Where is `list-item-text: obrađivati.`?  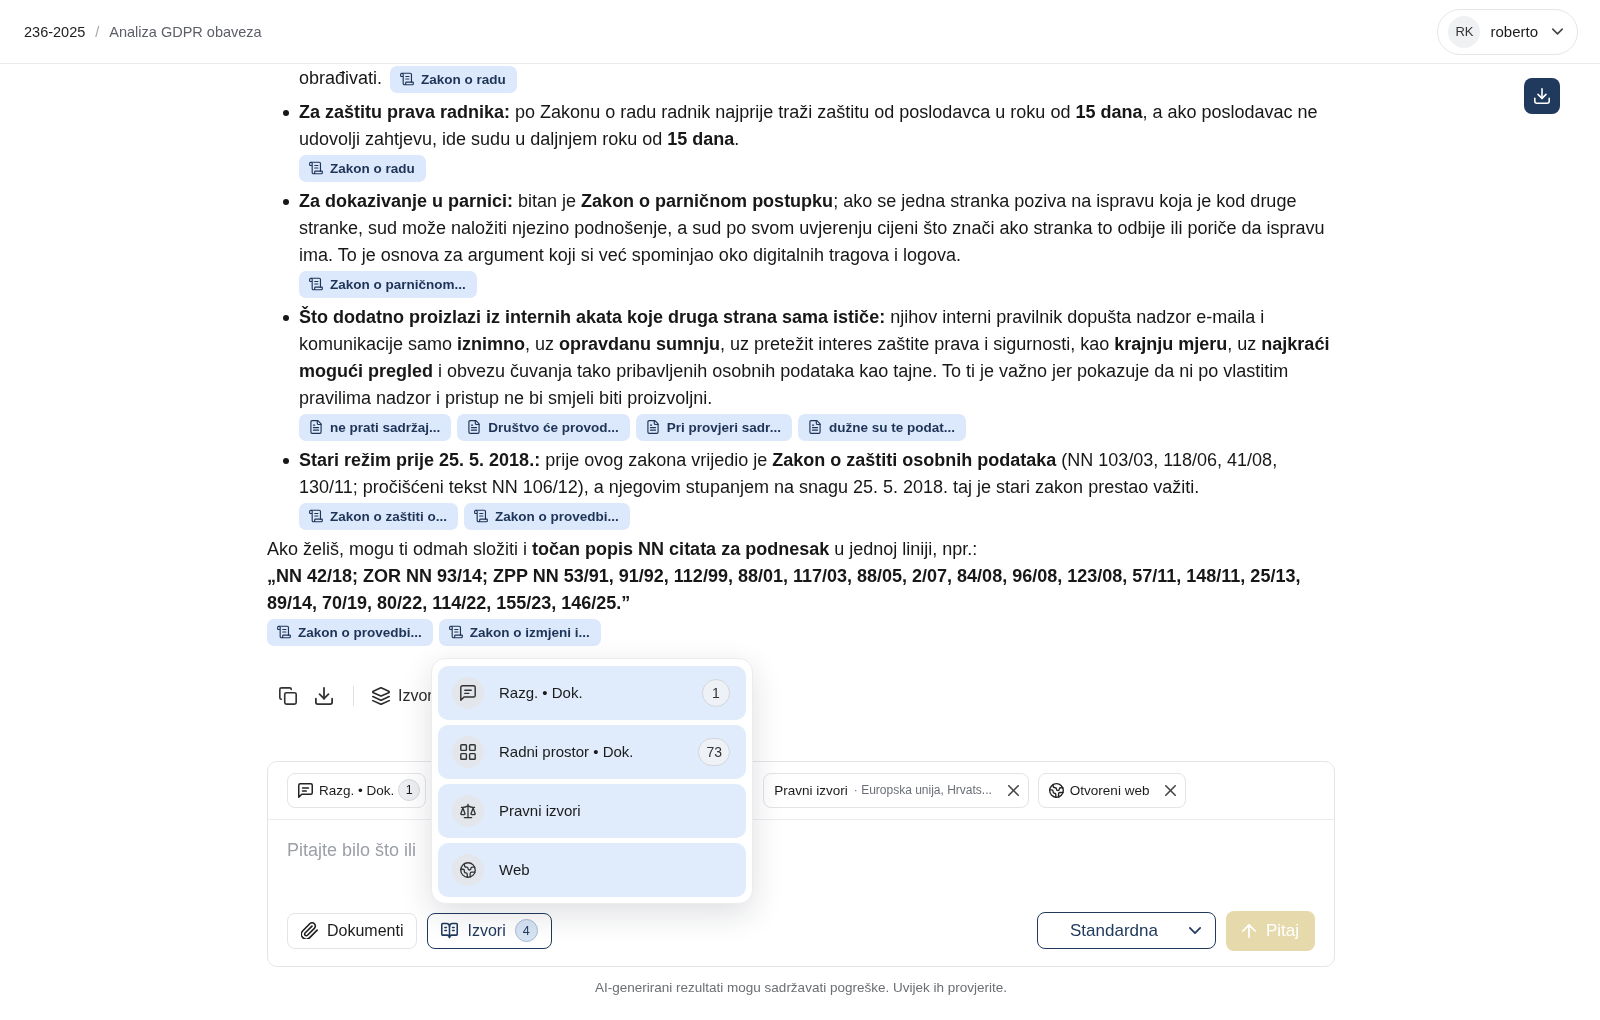
list-item-text: obrađivati. is located at coordinates (341, 78).